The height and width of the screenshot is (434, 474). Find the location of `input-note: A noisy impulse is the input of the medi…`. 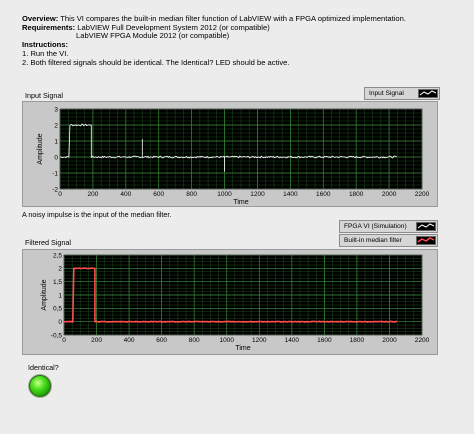

input-note: A noisy impulse is the input of the medi… is located at coordinates (97, 214).